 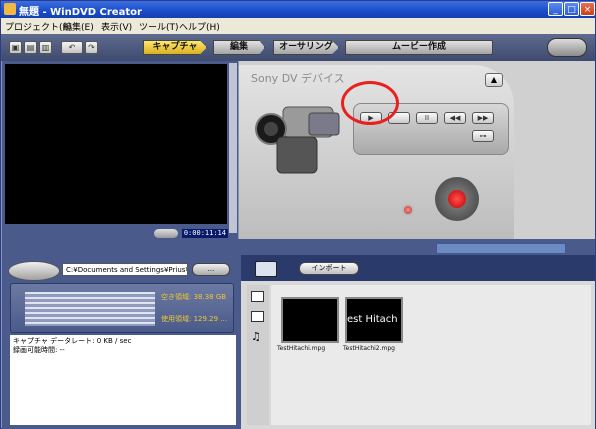 I want to click on record-icon, so click(x=457, y=199).